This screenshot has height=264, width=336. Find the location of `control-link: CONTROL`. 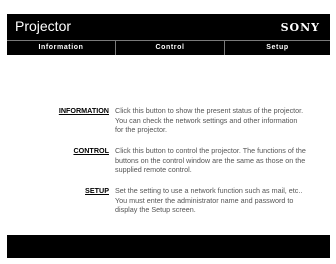

control-link: CONTROL is located at coordinates (91, 151).